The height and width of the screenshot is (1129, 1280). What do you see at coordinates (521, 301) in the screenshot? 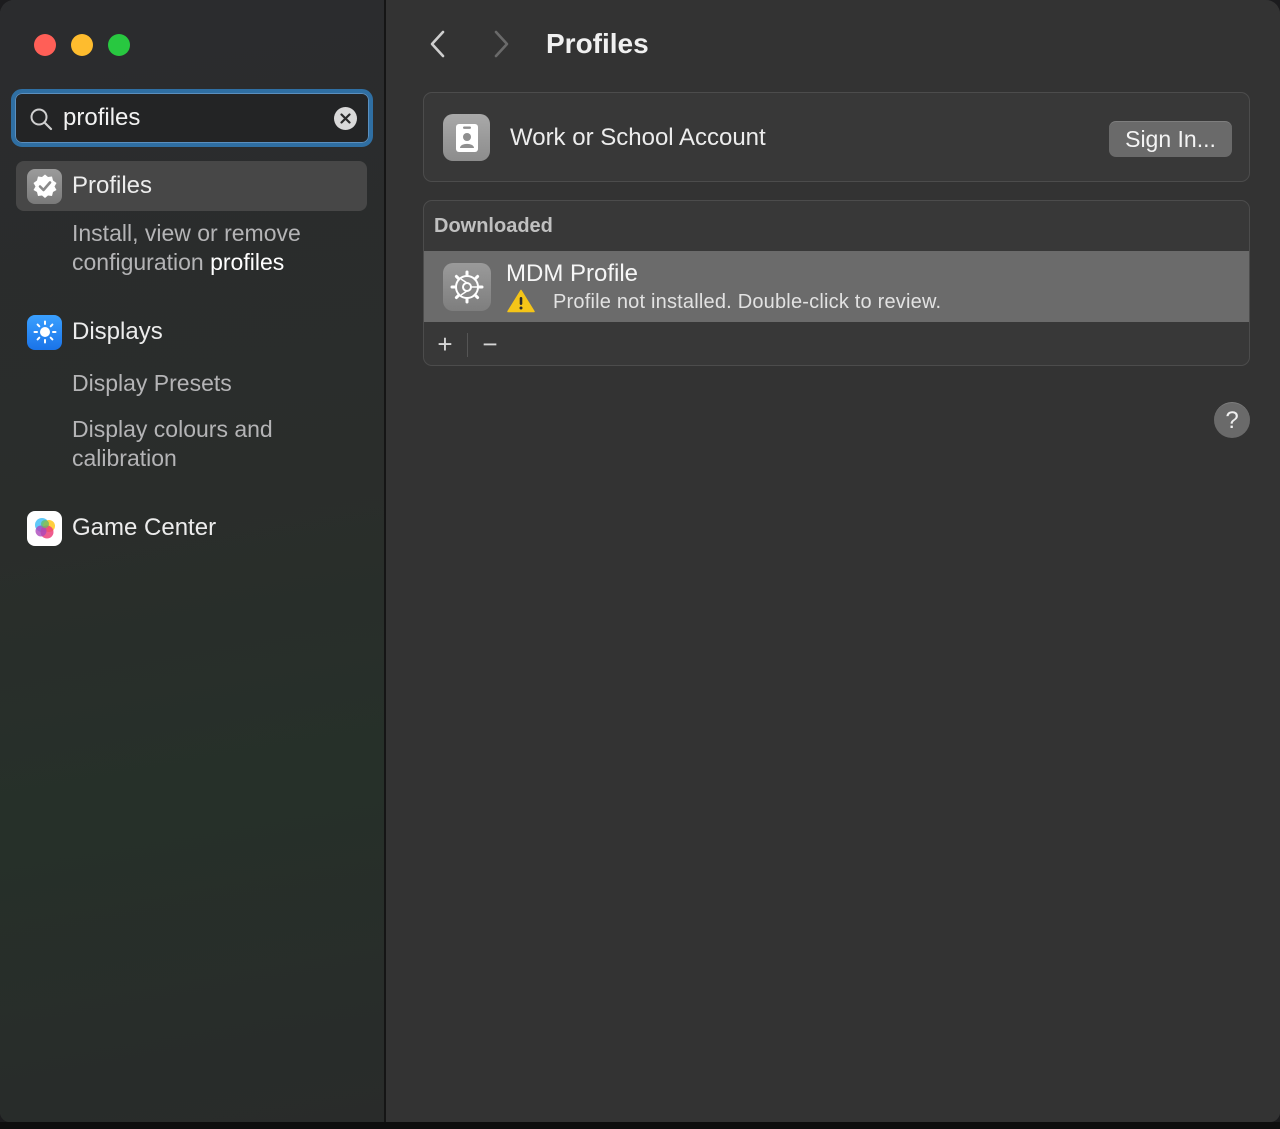
I see `warning-triangle-icon` at bounding box center [521, 301].